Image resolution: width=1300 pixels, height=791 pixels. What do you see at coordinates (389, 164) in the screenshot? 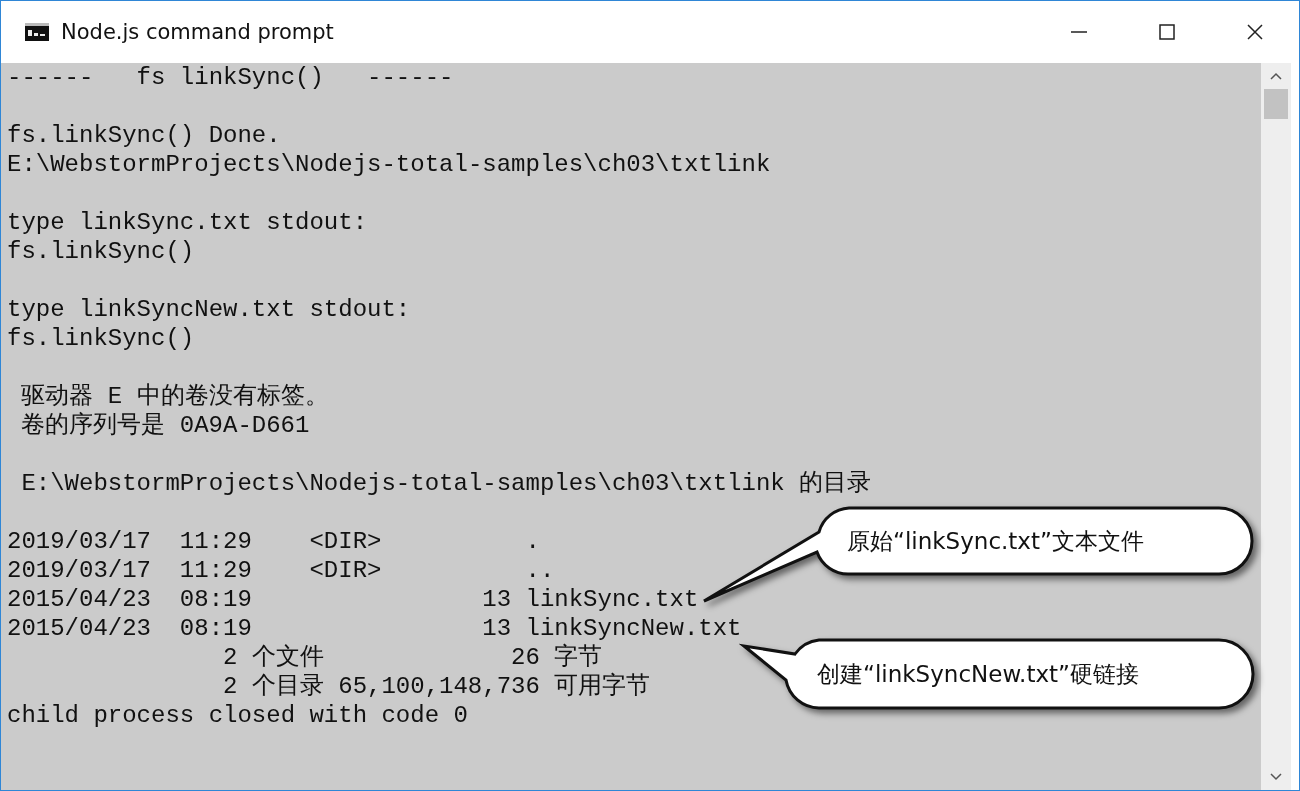
I see `console-line: E:\WebstormProjects\Nodejs-total-samples\ch03\txtlink` at bounding box center [389, 164].